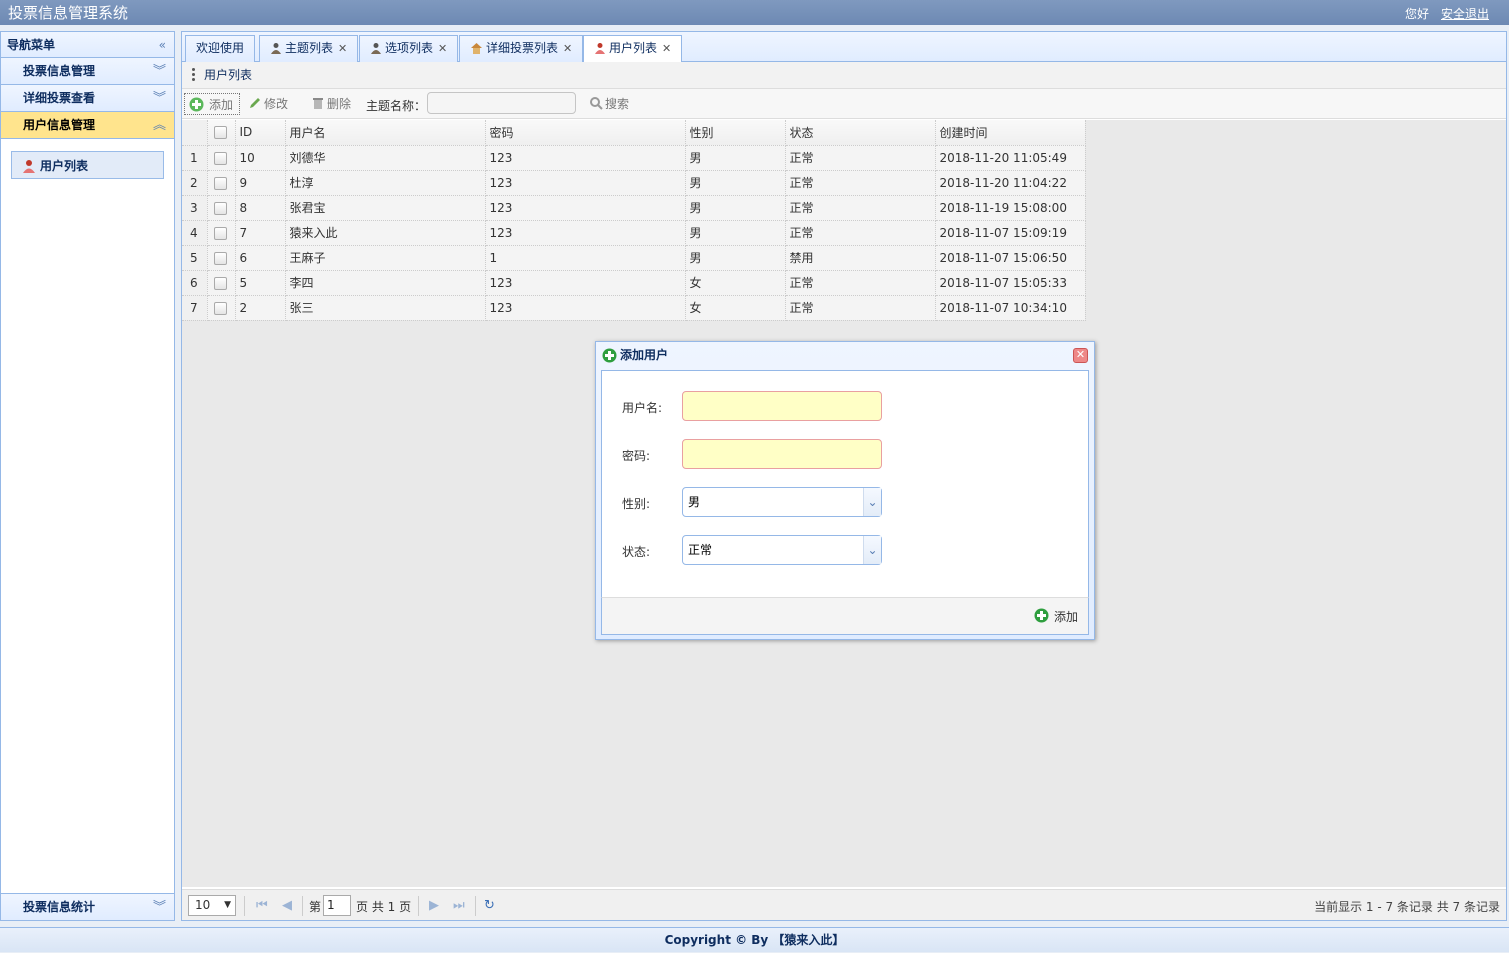  Describe the element at coordinates (221, 133) in the screenshot. I see `select-all-checkbox` at that location.